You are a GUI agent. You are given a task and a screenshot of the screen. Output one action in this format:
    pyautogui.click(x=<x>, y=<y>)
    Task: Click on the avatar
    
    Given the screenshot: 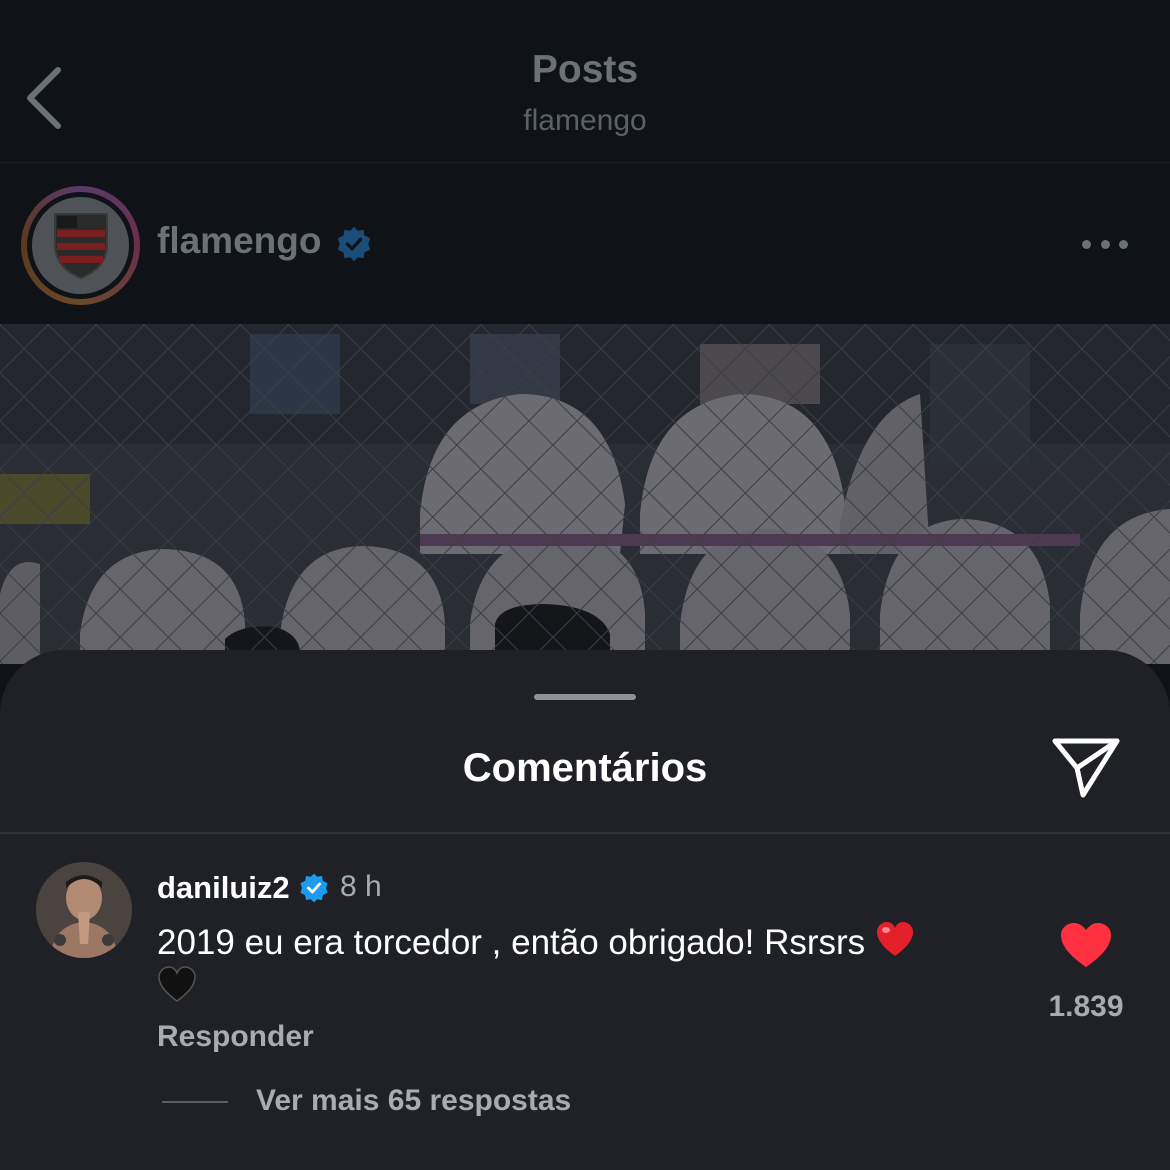 What is the action you would take?
    pyautogui.click(x=84, y=910)
    